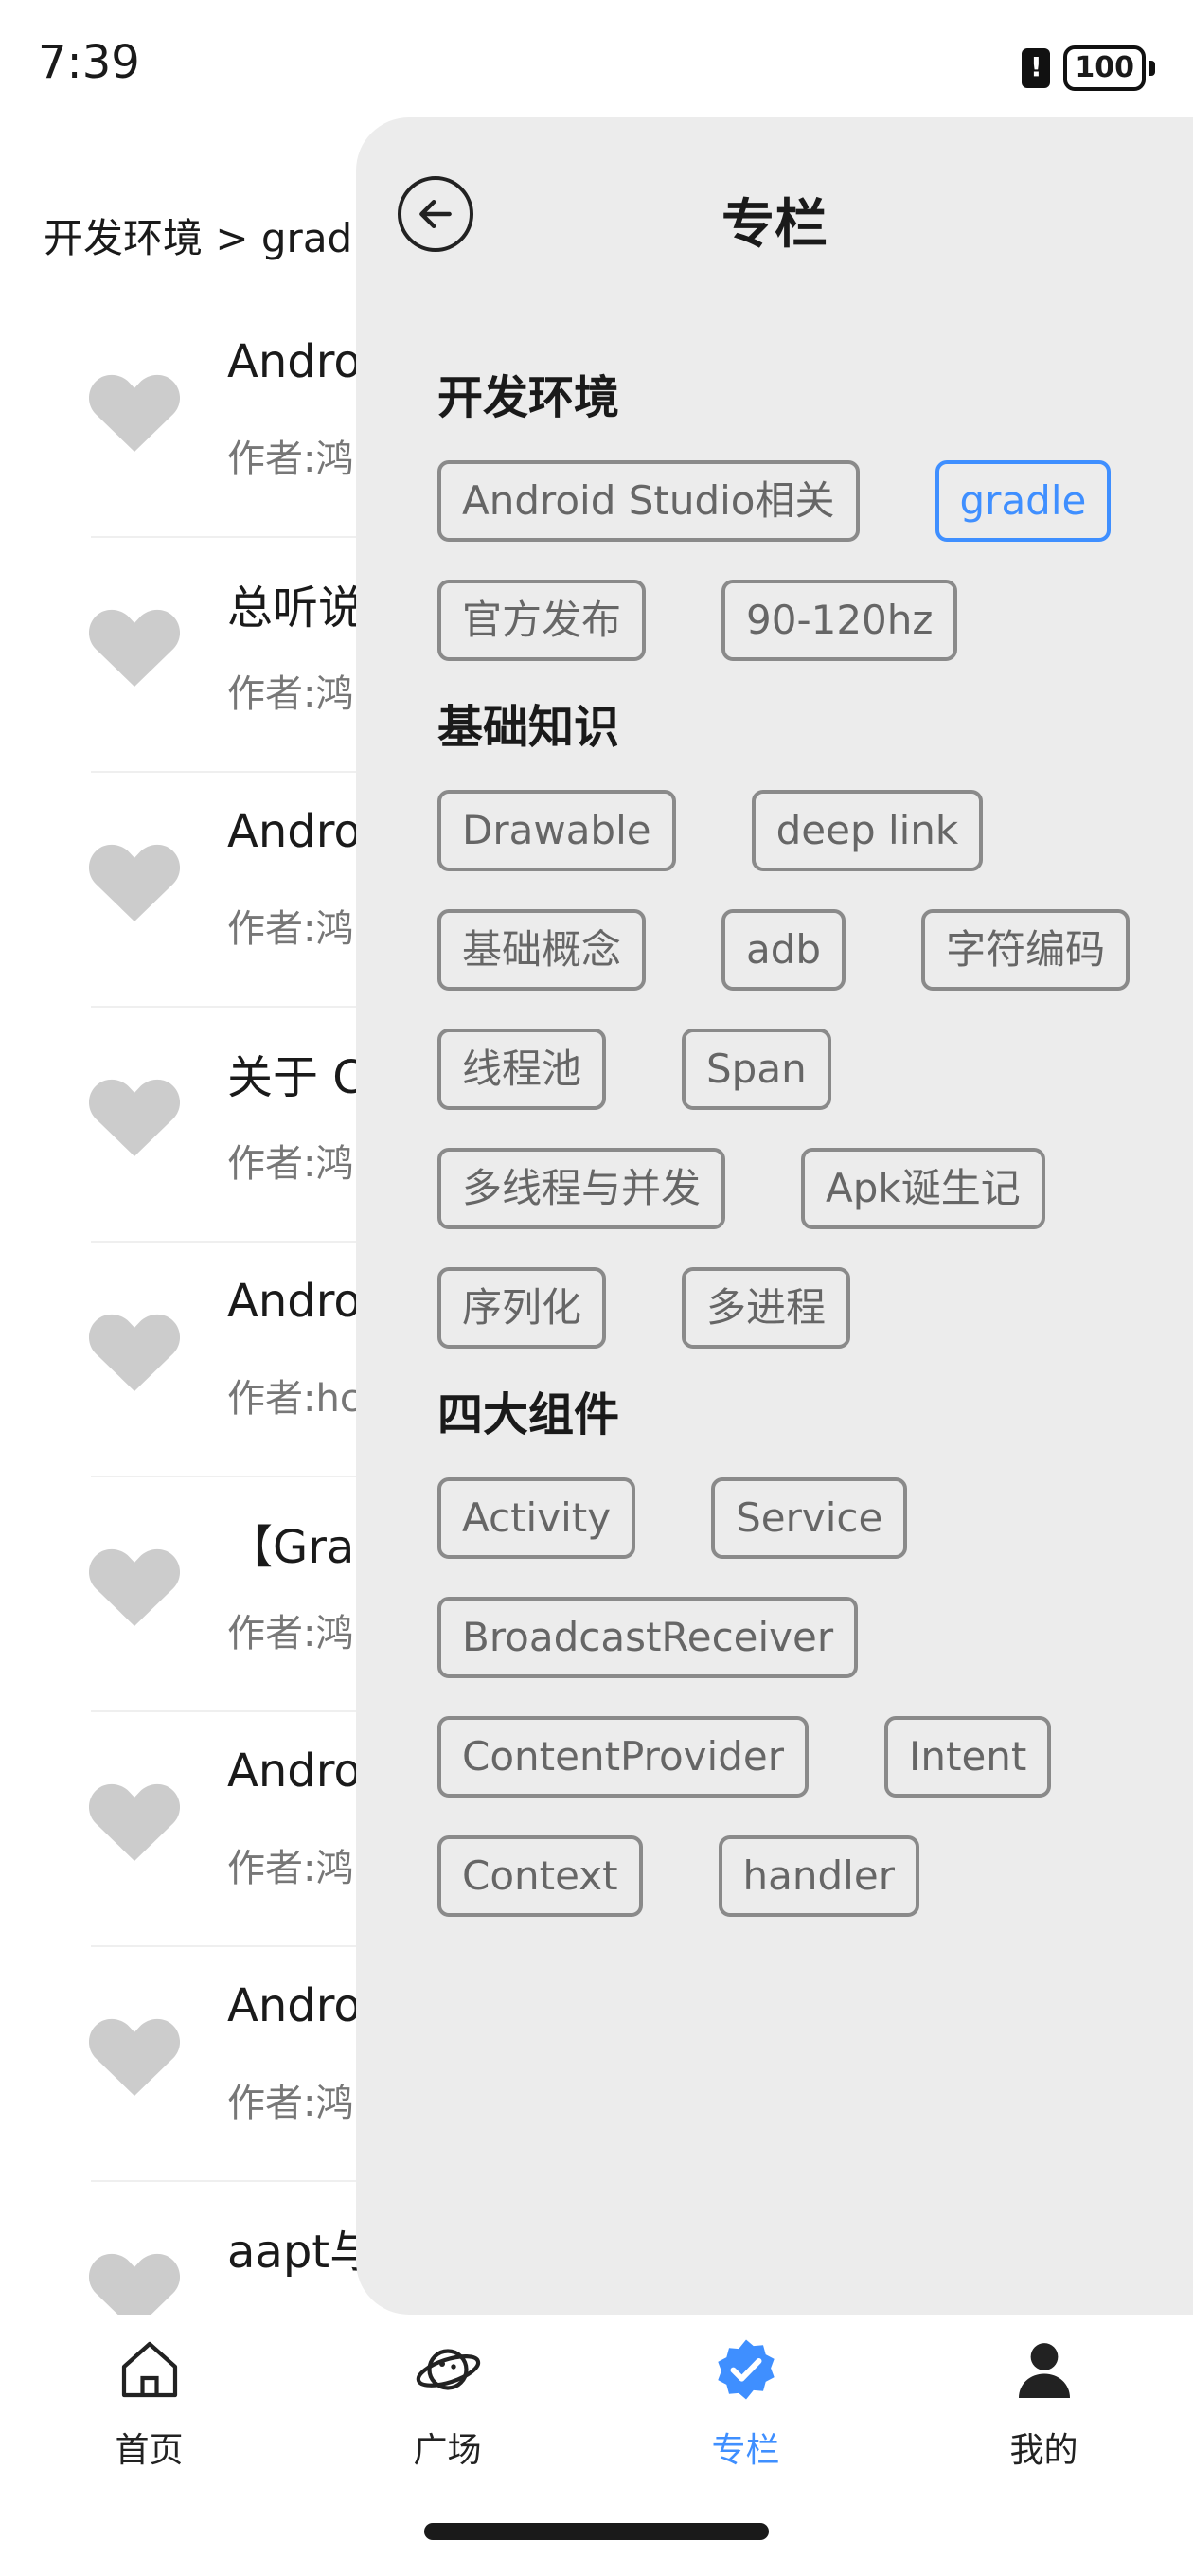  What do you see at coordinates (839, 620) in the screenshot?
I see `chip-90-120hz: 90-120hz` at bounding box center [839, 620].